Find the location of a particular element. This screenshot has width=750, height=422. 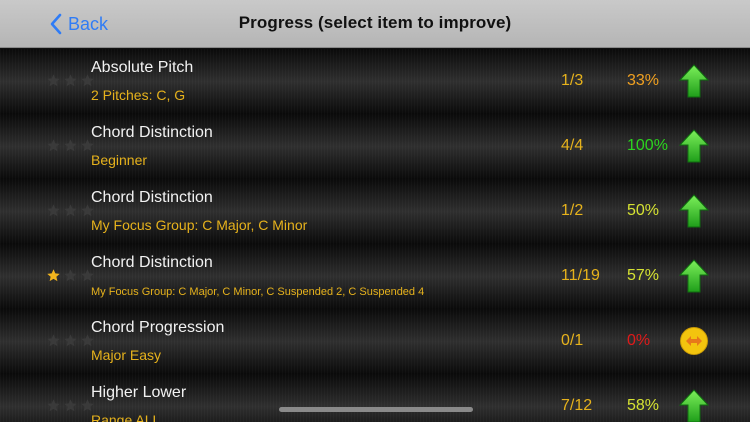

score-percent: 33% is located at coordinates (643, 80).